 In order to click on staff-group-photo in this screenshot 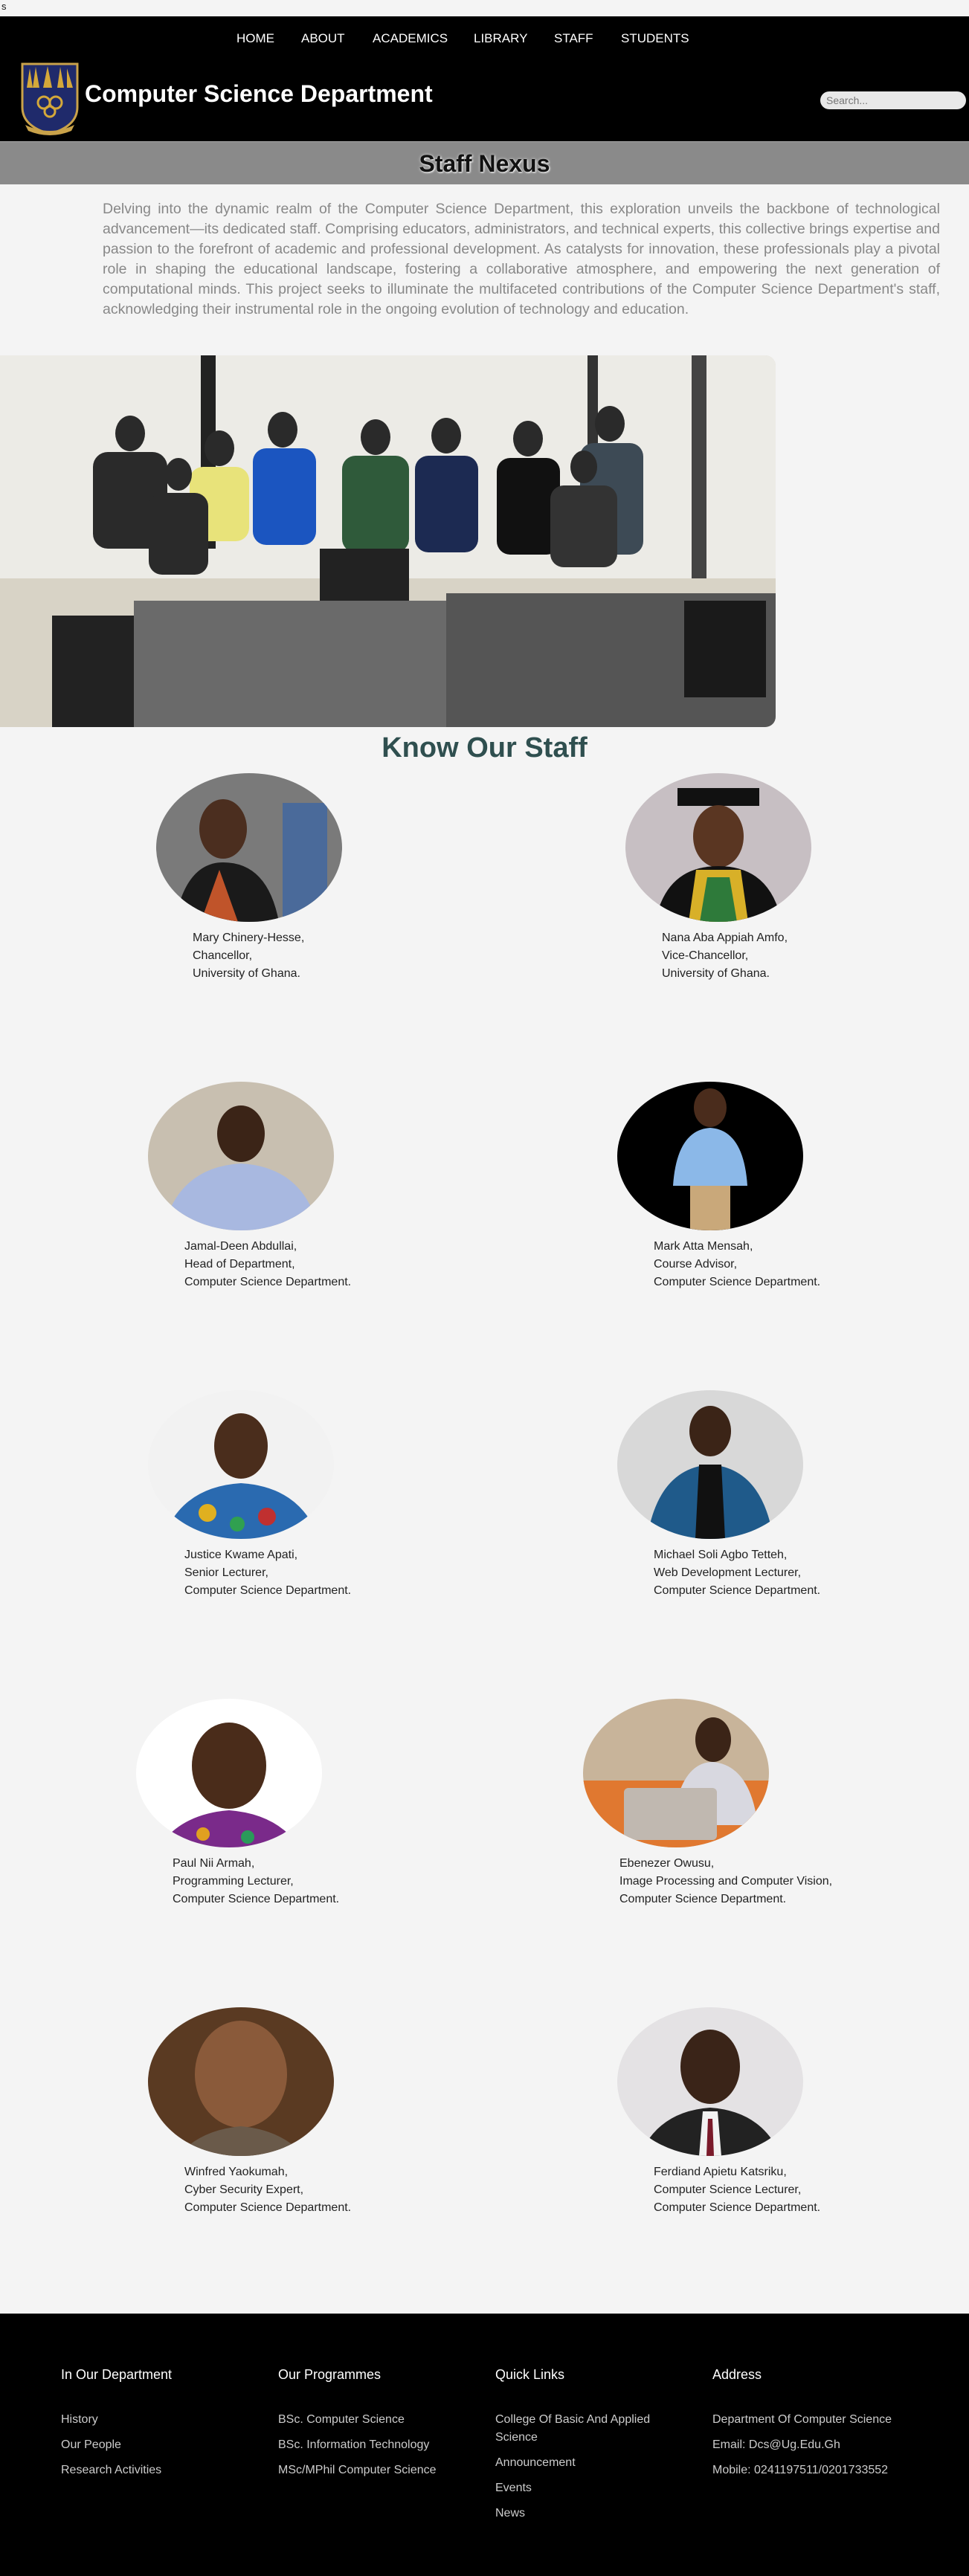, I will do `click(388, 541)`.